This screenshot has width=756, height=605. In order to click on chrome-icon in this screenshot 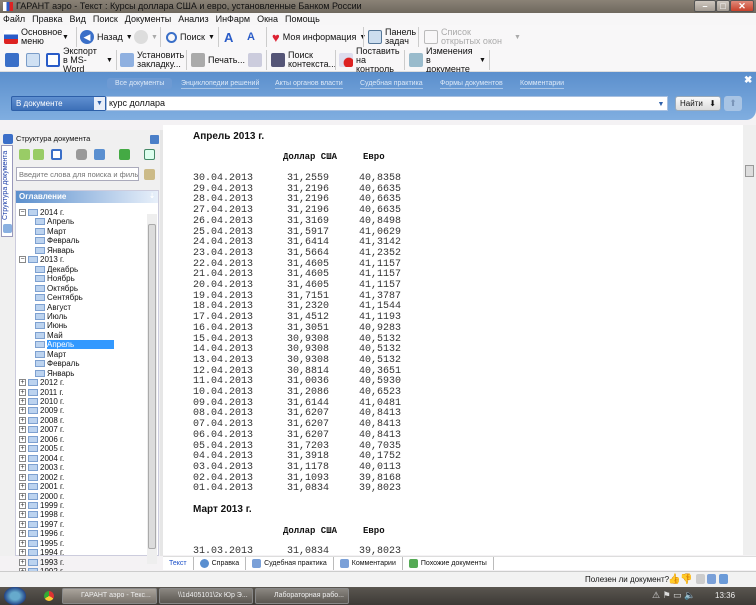, I will do `click(49, 596)`.